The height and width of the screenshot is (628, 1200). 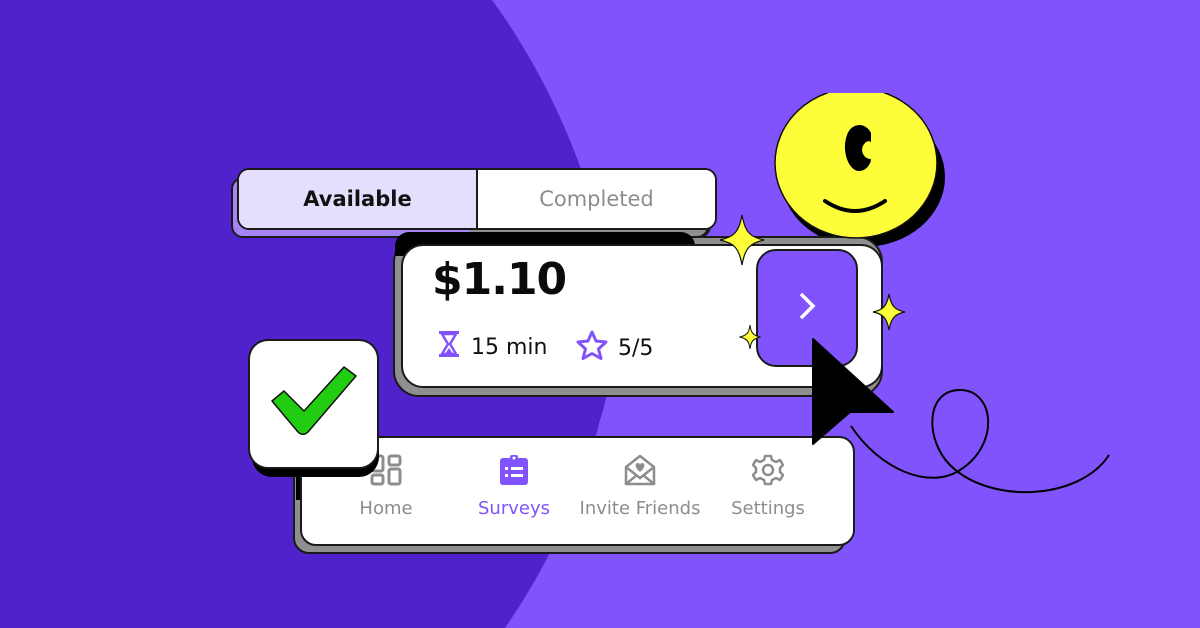 What do you see at coordinates (358, 199) in the screenshot?
I see `tab-available: Available` at bounding box center [358, 199].